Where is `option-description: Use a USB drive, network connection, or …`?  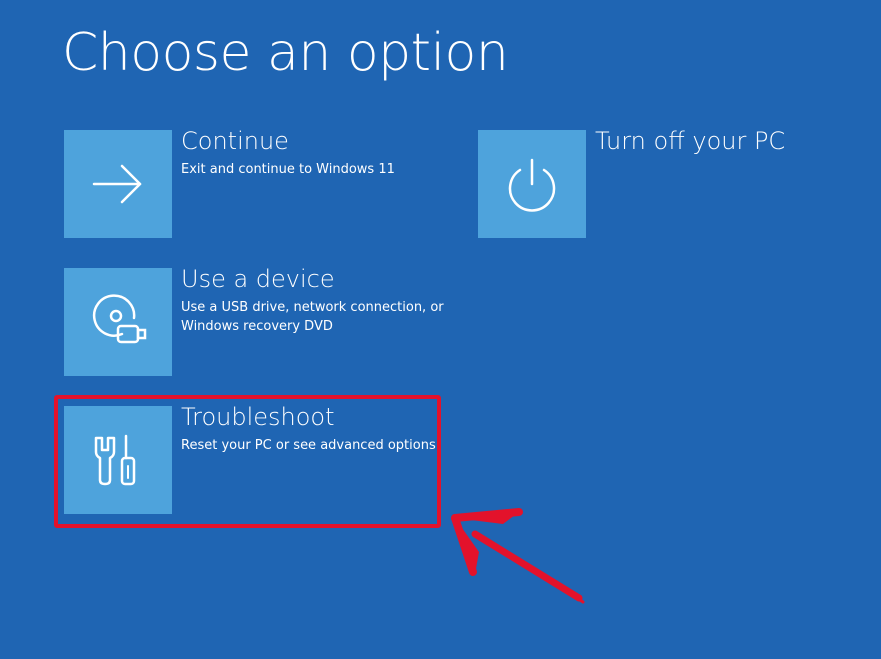 option-description: Use a USB drive, network connection, or … is located at coordinates (312, 317).